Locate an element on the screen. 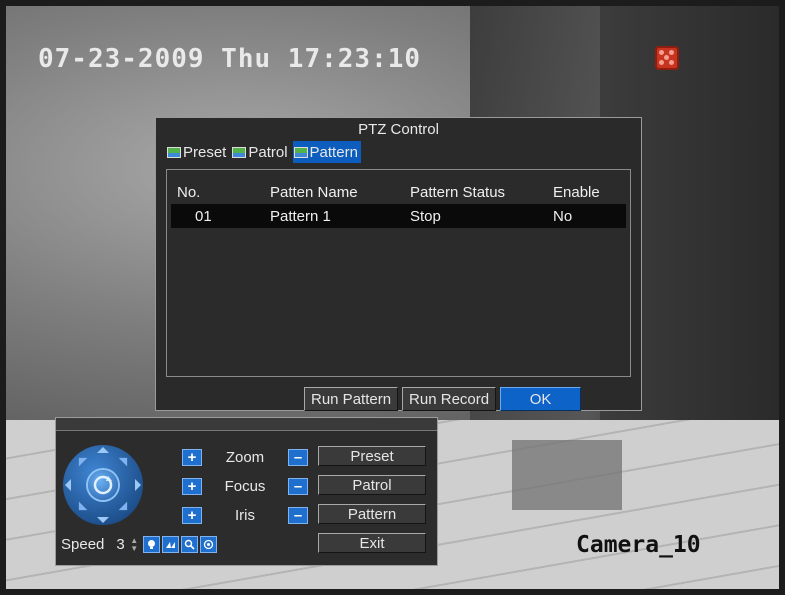 The height and width of the screenshot is (595, 785). arrow-up-icon is located at coordinates (103, 450).